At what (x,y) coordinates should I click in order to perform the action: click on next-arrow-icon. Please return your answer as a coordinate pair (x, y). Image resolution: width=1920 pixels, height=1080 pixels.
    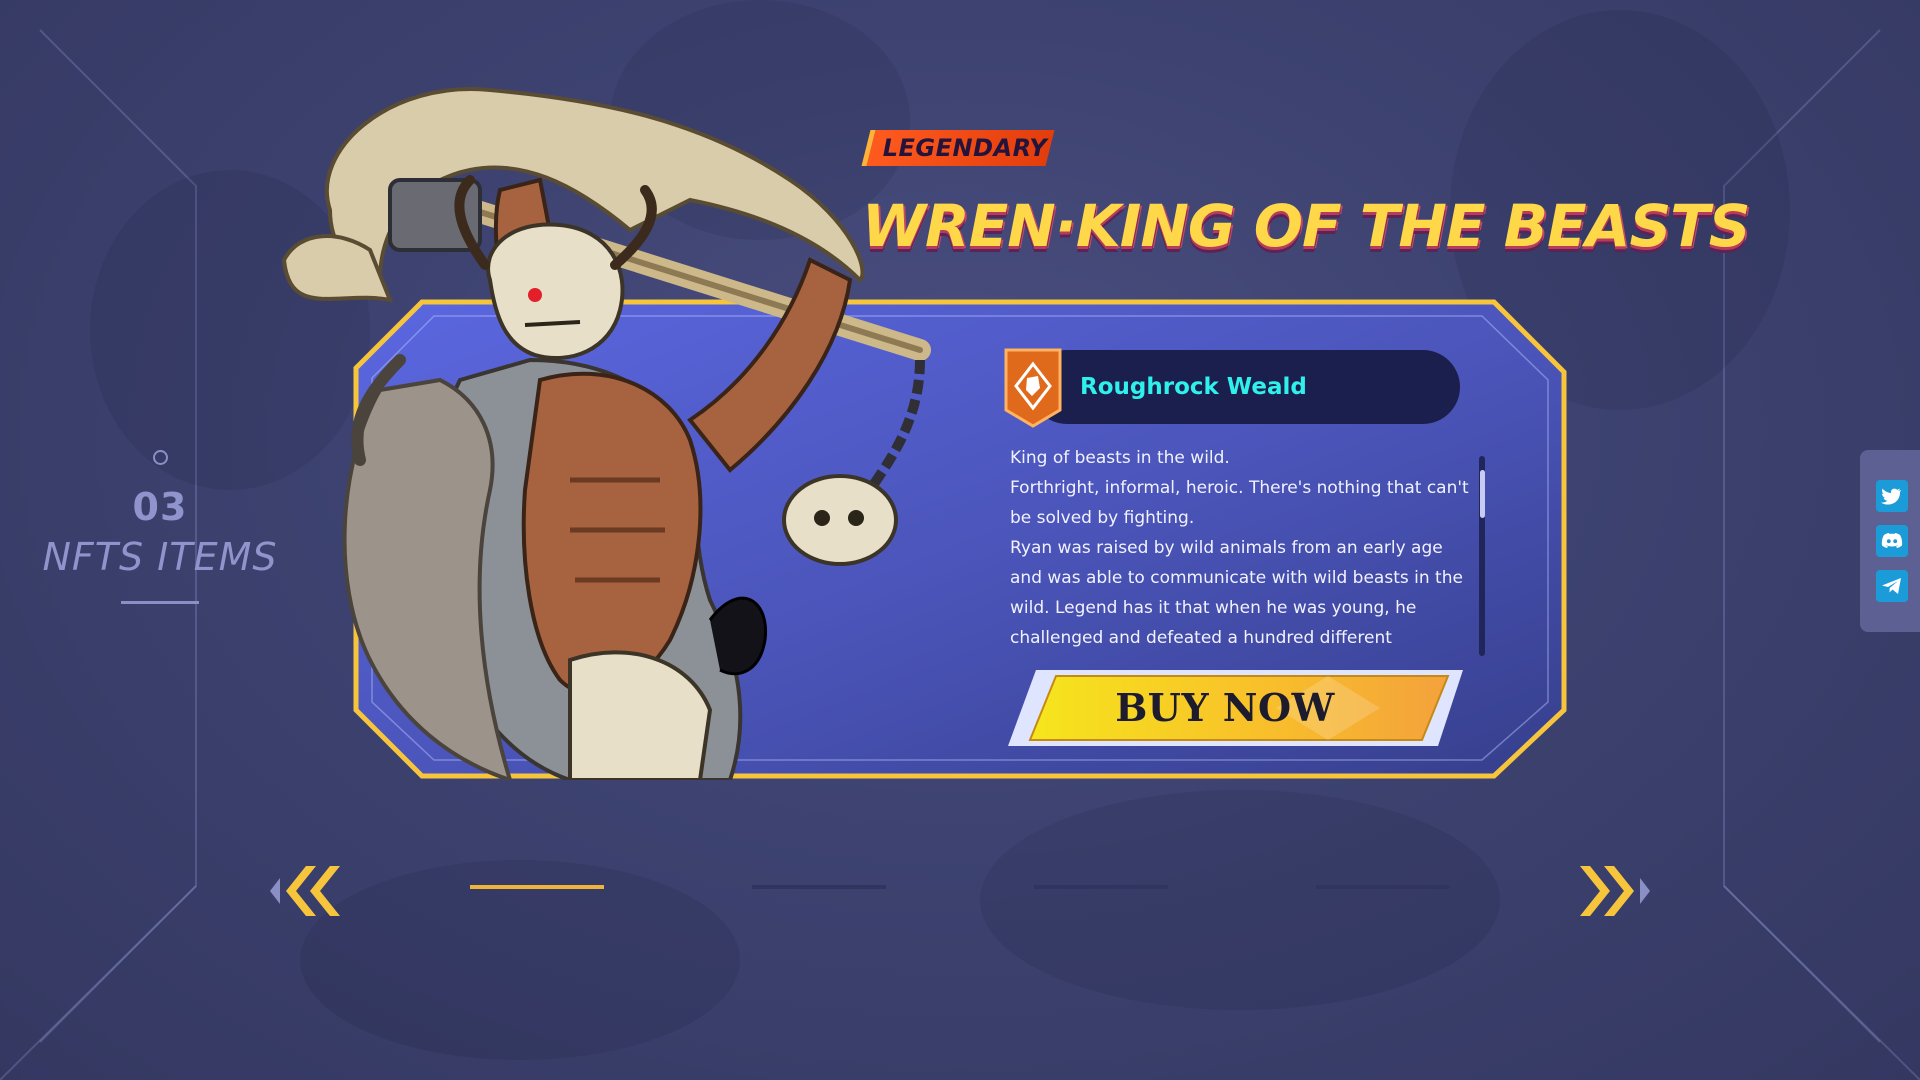
    Looking at the image, I should click on (1617, 891).